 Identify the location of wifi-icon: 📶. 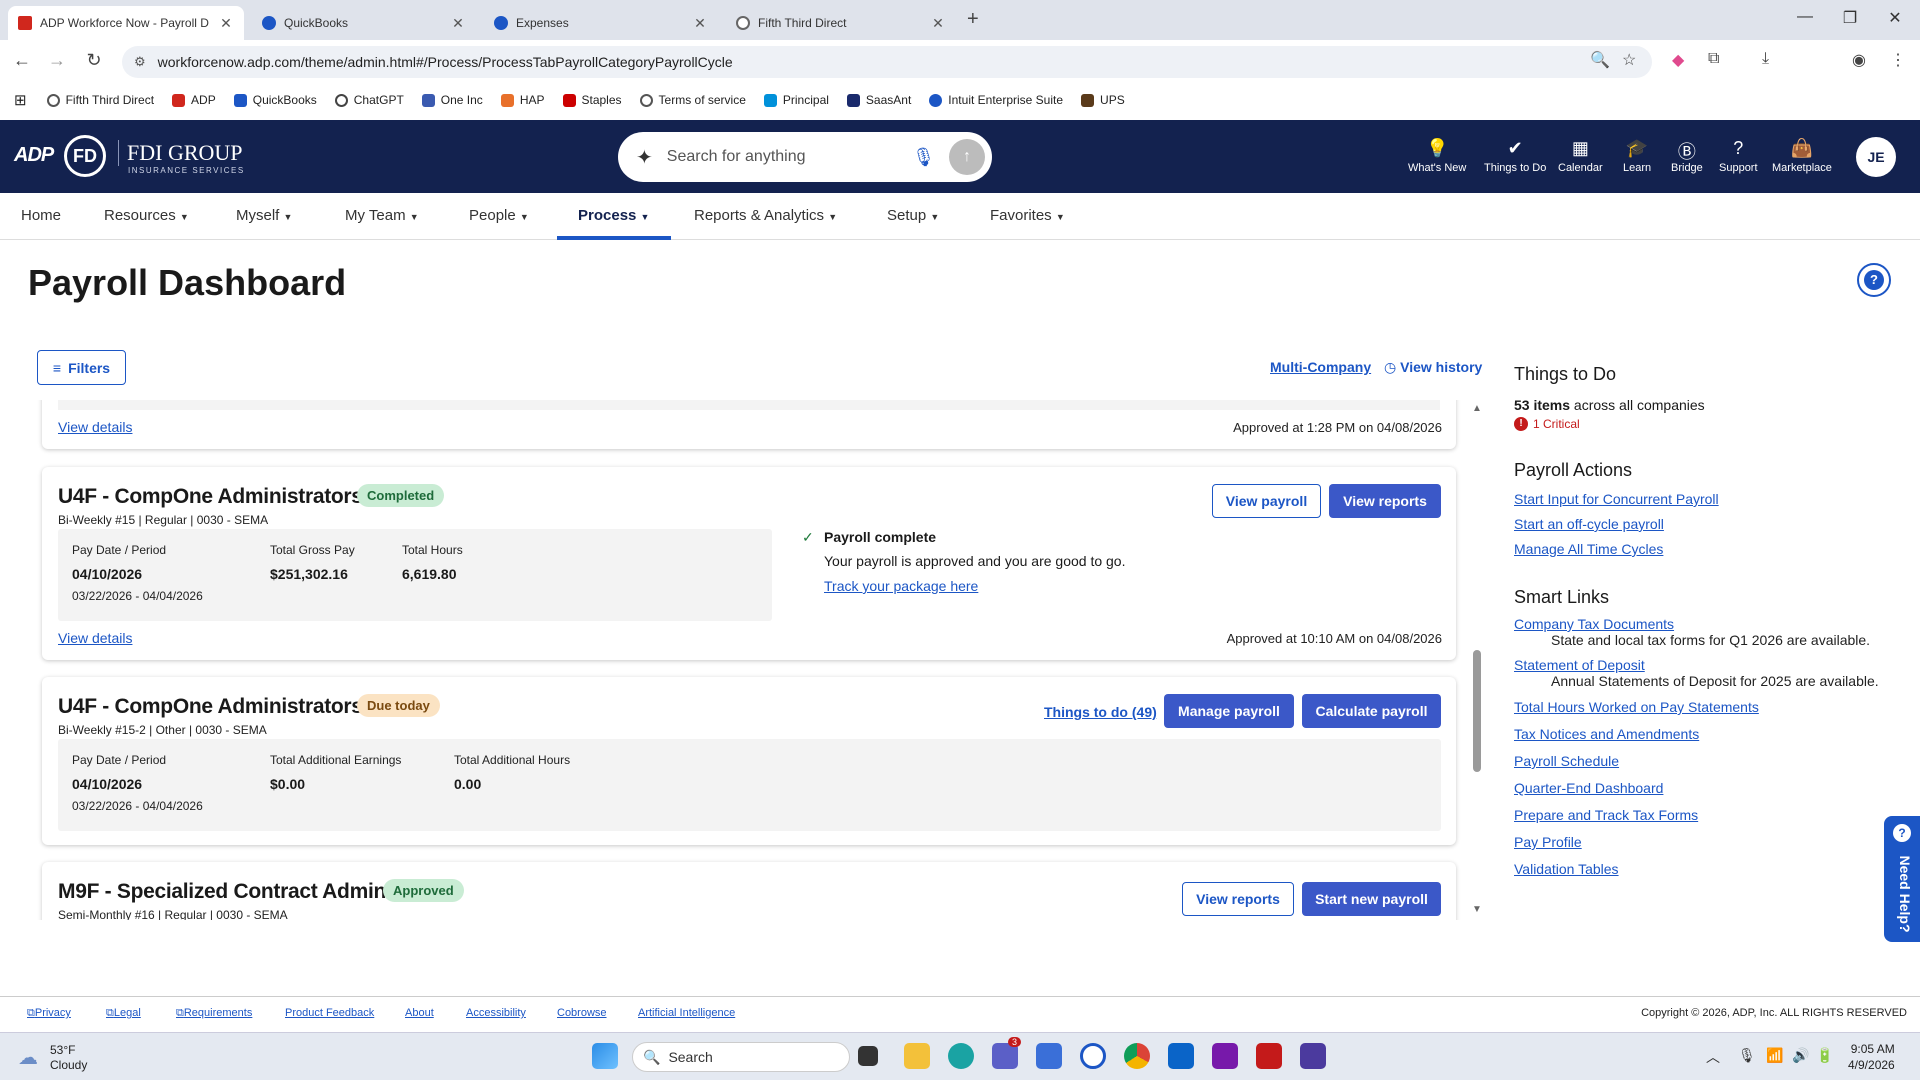
(1774, 1055).